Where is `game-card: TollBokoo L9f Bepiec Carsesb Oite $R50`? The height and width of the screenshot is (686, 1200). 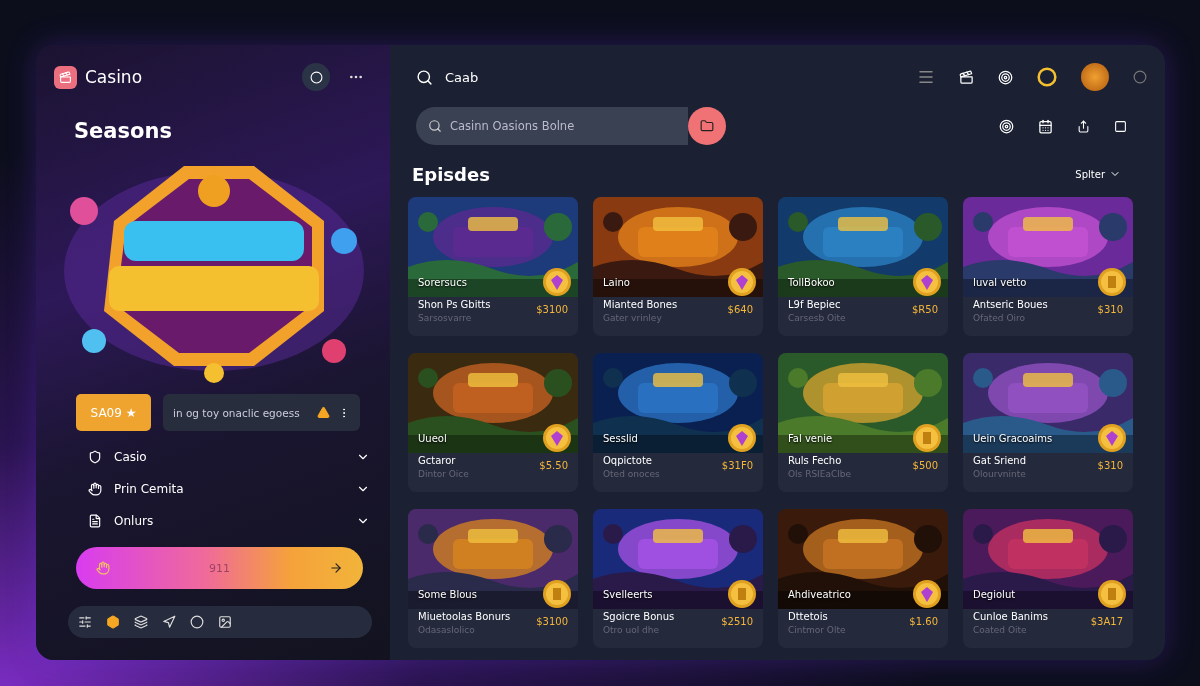 game-card: TollBokoo L9f Bepiec Carsesb Oite $R50 is located at coordinates (863, 266).